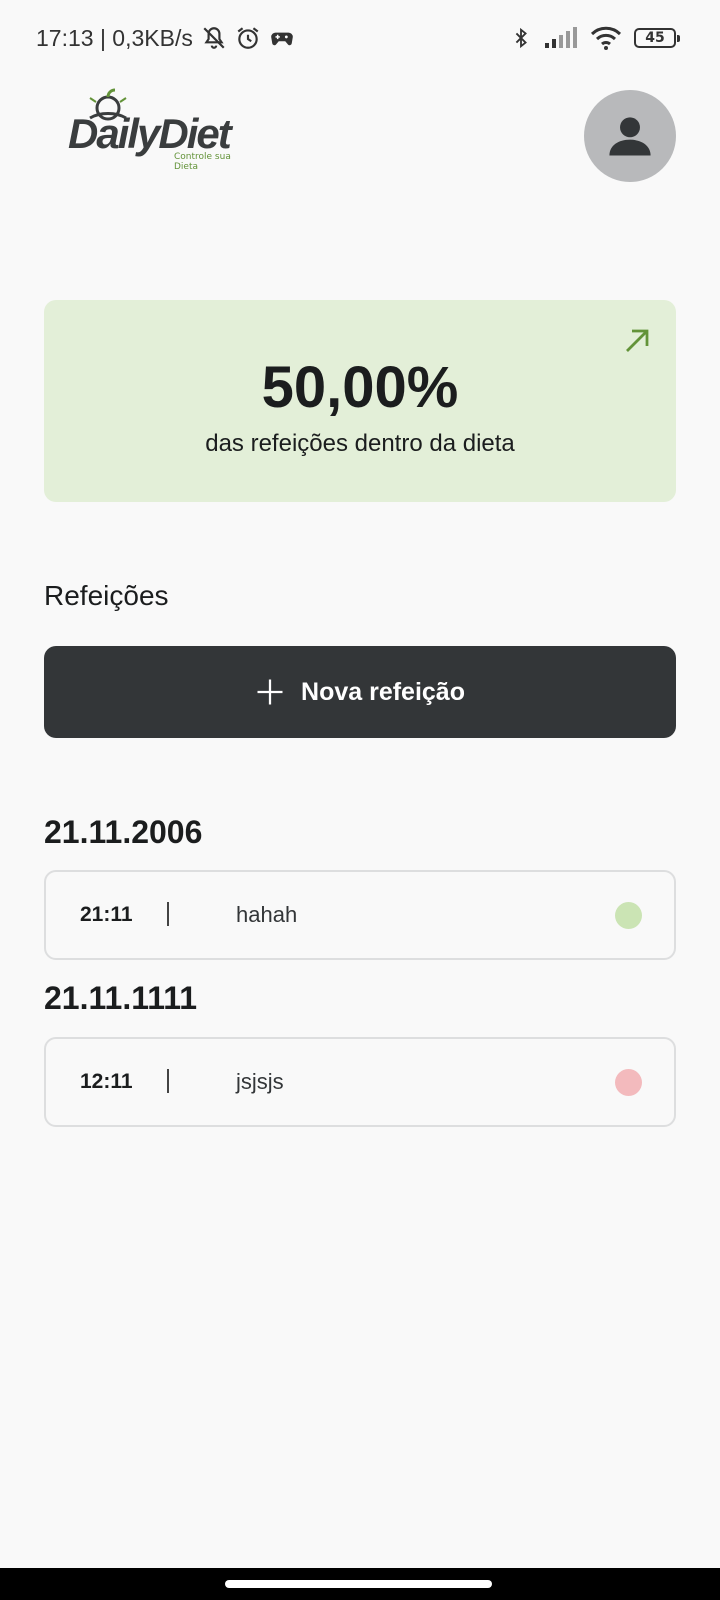 The width and height of the screenshot is (720, 1600). What do you see at coordinates (214, 38) in the screenshot?
I see `notifications-off-icon` at bounding box center [214, 38].